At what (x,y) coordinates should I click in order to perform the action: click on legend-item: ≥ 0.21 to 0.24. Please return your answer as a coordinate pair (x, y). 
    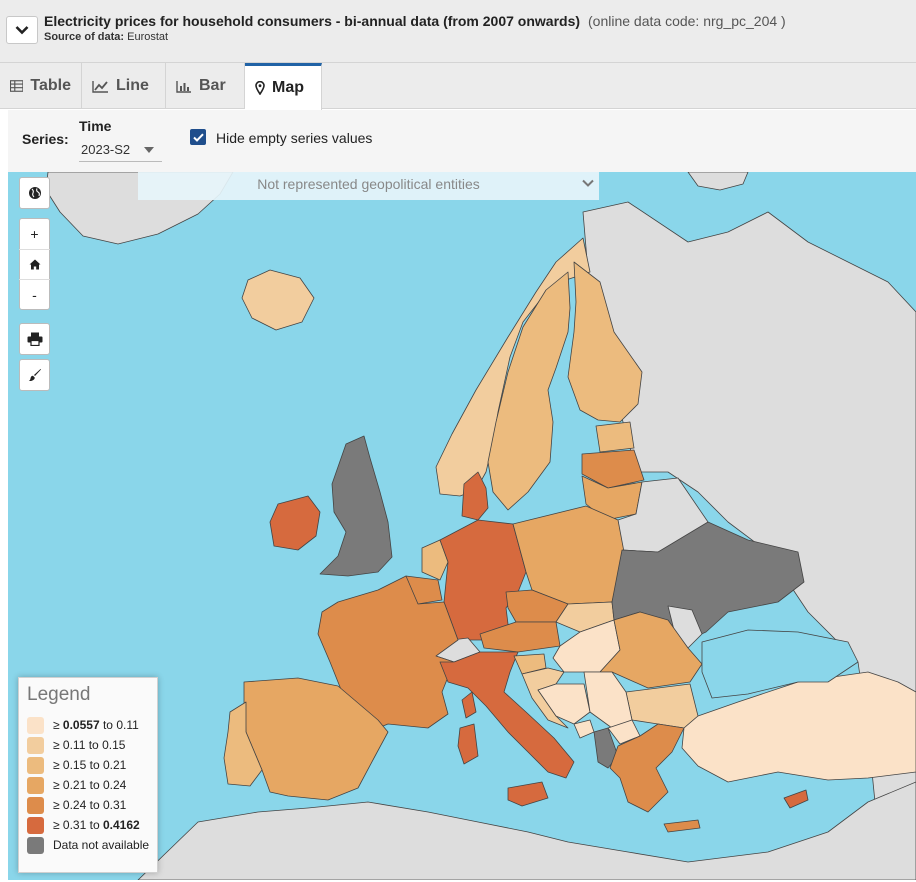
    Looking at the image, I should click on (76, 785).